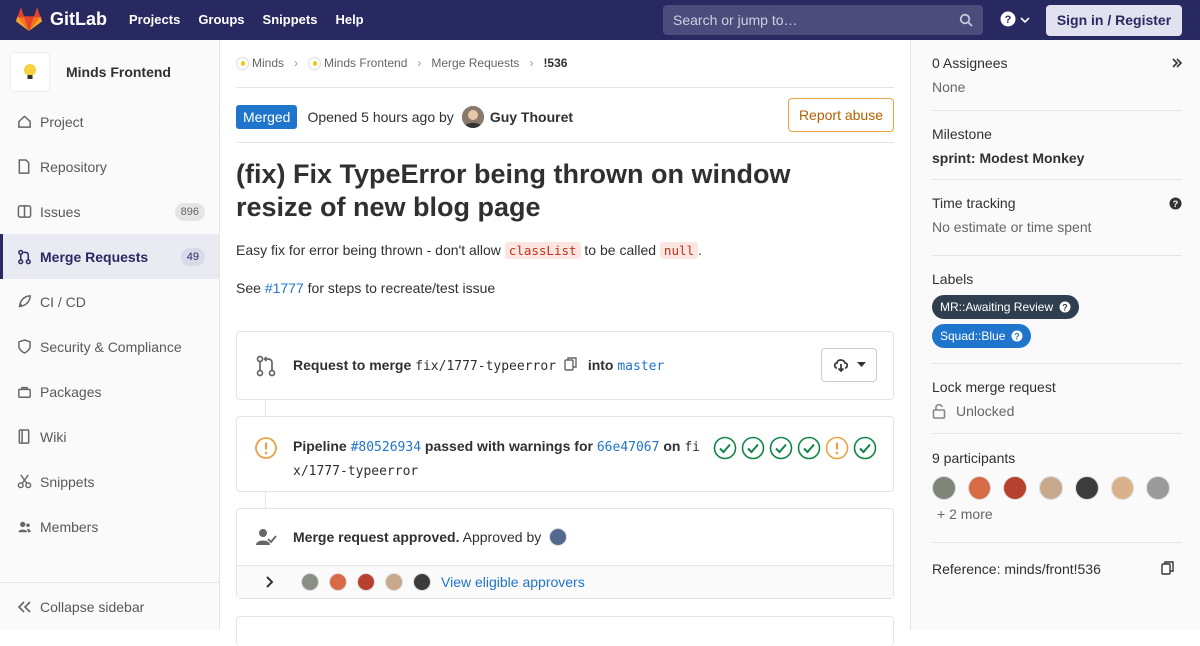 The image size is (1200, 646). I want to click on view-eligible-approvers-link: View eligible approvers, so click(513, 582).